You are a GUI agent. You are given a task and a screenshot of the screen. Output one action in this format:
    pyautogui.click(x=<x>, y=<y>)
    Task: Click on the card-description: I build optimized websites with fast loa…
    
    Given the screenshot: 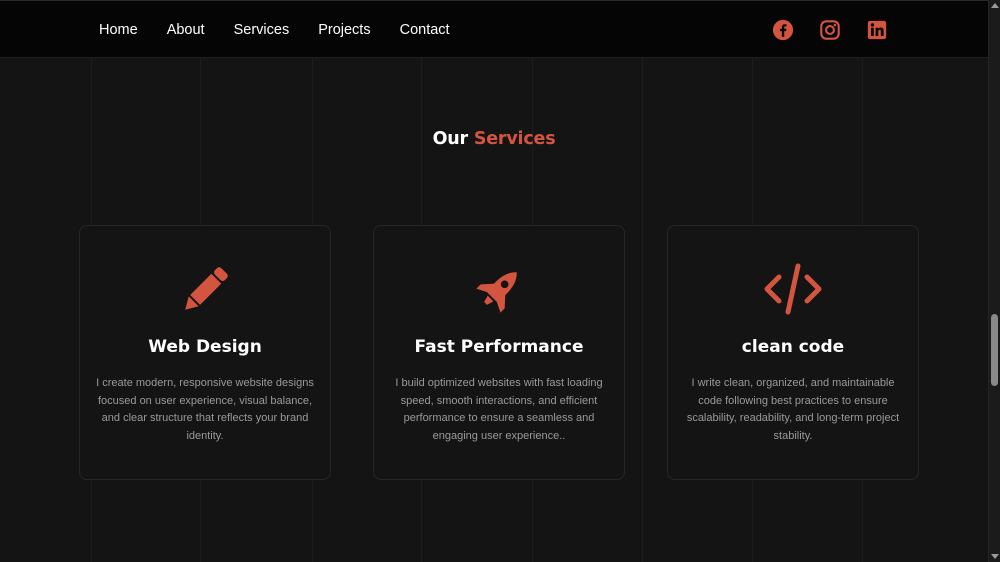 What is the action you would take?
    pyautogui.click(x=499, y=409)
    